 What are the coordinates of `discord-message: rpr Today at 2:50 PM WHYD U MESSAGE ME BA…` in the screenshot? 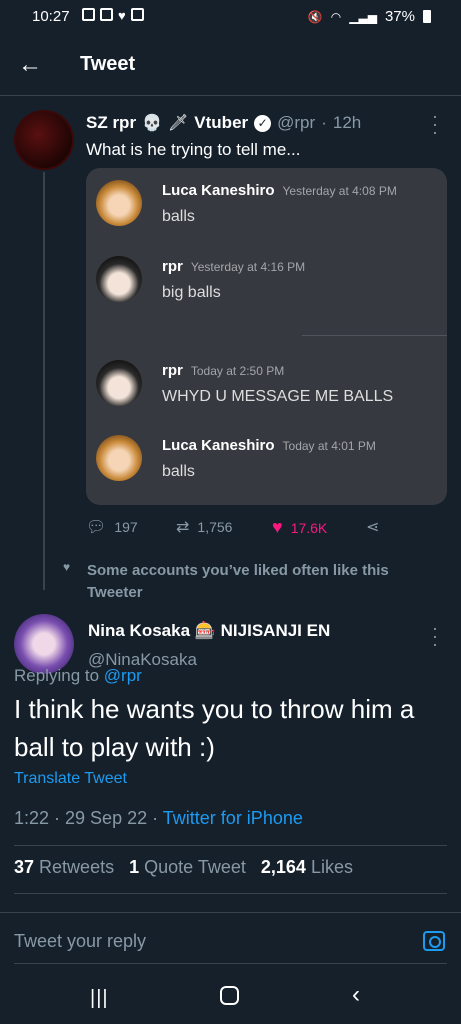 It's located at (266, 383).